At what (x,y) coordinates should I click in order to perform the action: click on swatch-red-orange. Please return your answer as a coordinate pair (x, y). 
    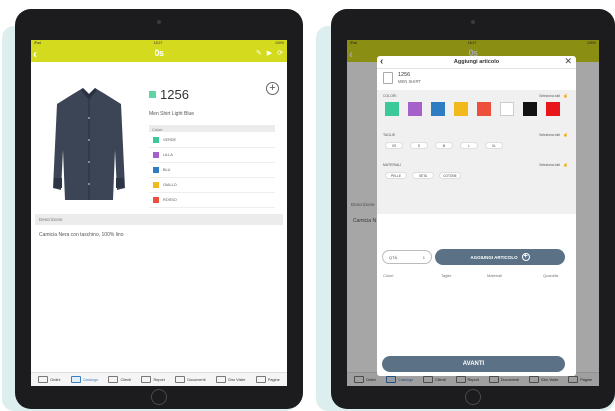
    Looking at the image, I should click on (484, 109).